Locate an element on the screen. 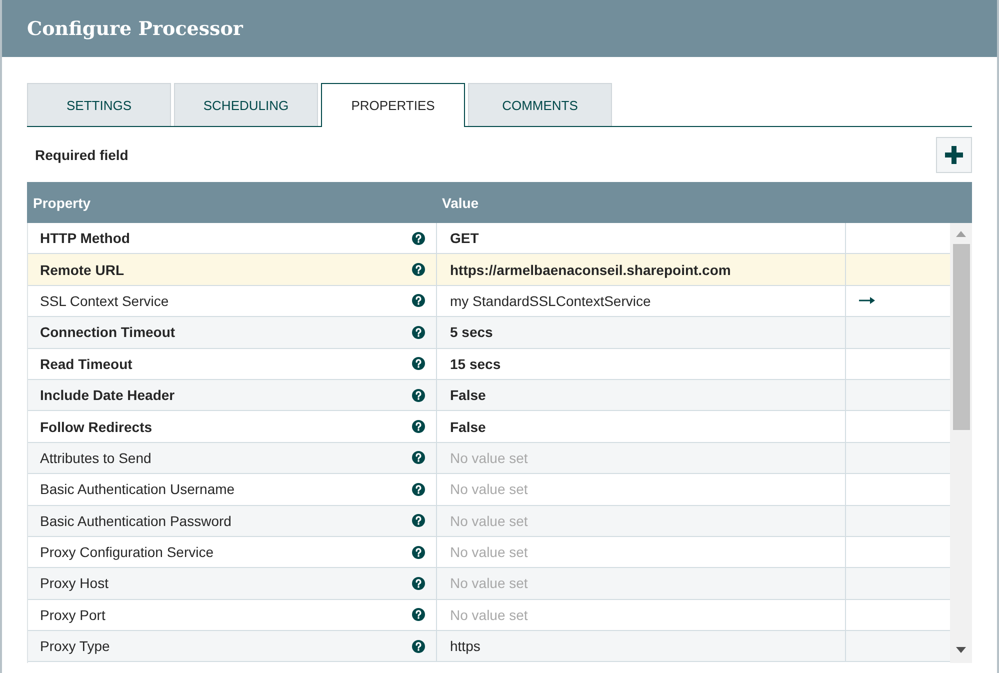  table-row: Connection Timeout 5 secs is located at coordinates (489, 333).